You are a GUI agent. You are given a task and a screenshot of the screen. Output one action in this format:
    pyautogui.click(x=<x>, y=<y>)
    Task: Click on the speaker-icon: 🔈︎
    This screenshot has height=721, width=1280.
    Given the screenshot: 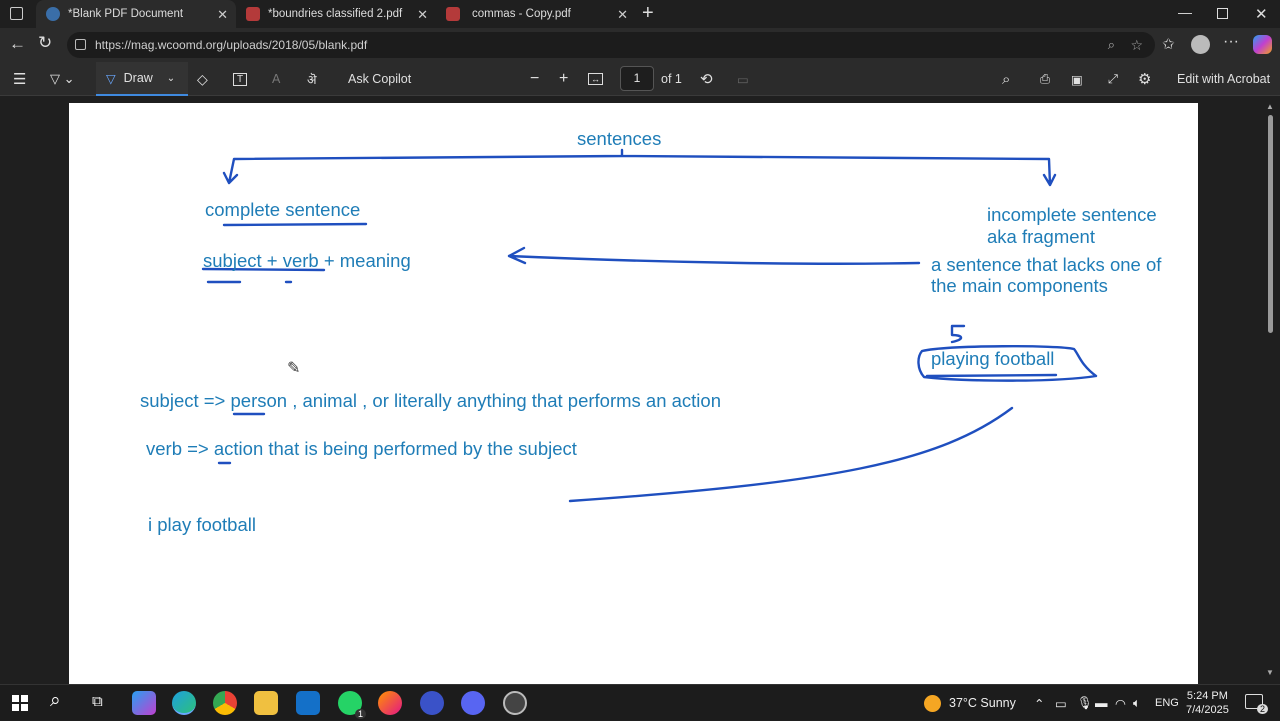 What is the action you would take?
    pyautogui.click(x=1137, y=703)
    